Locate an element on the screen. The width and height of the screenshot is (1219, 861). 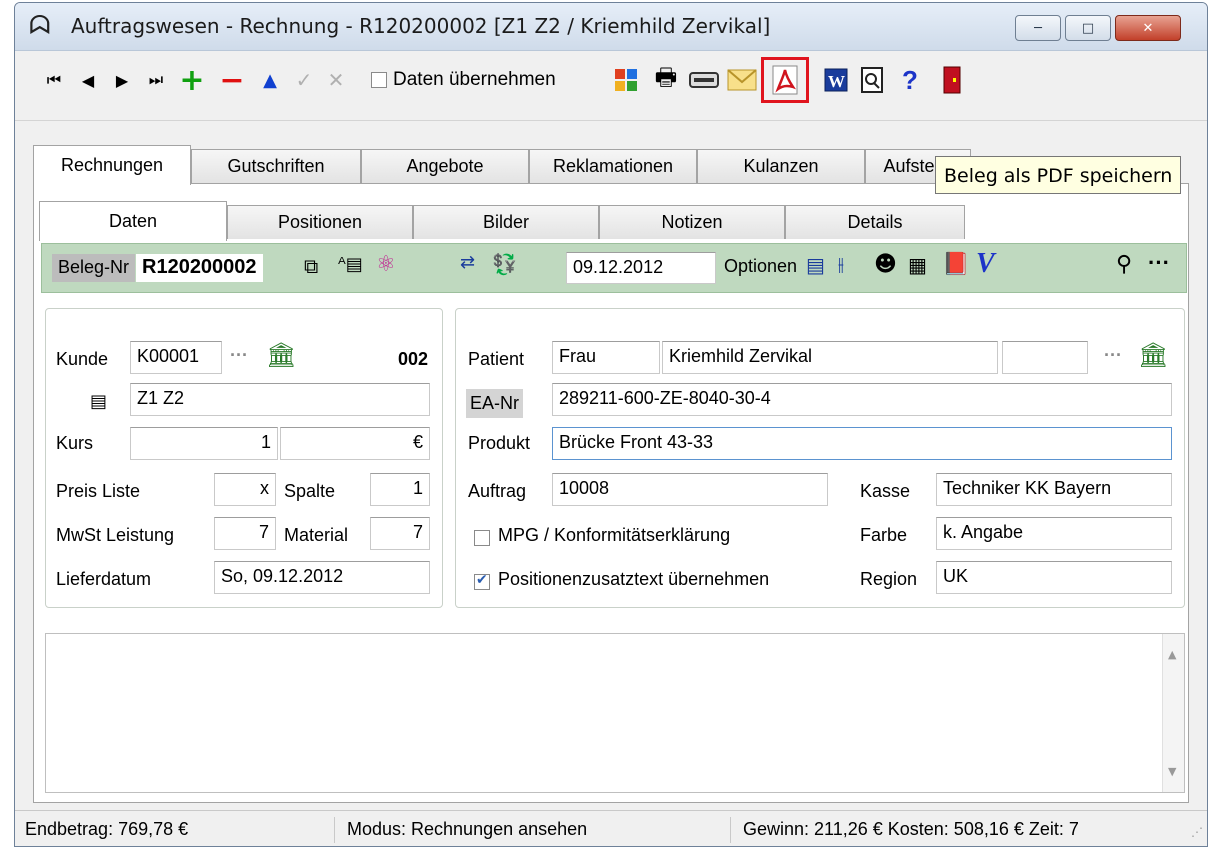
printer-icon: 🖶 is located at coordinates (666, 79).